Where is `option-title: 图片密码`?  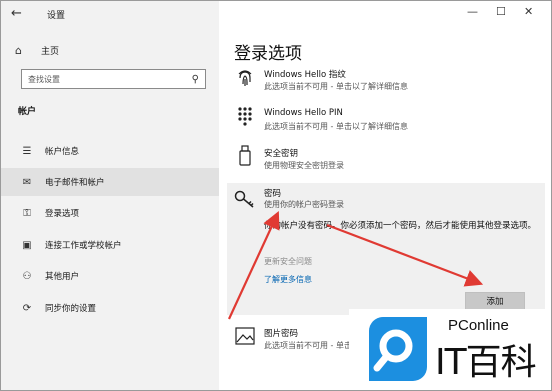
option-title: 图片密码 is located at coordinates (281, 334).